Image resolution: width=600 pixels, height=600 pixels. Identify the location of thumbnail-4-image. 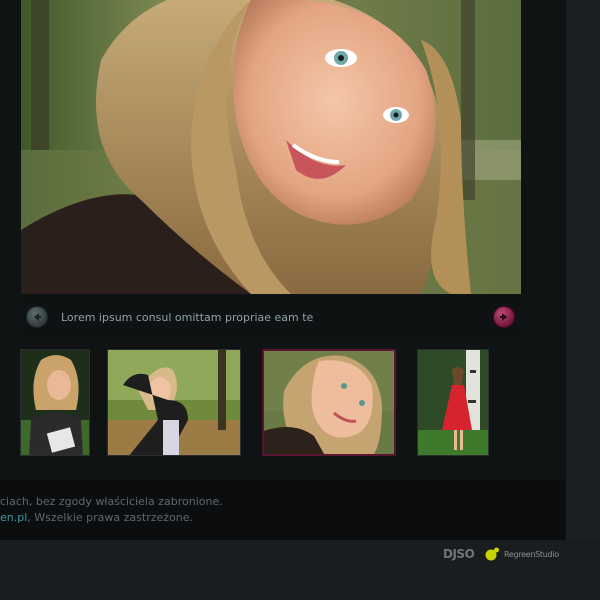
(453, 402).